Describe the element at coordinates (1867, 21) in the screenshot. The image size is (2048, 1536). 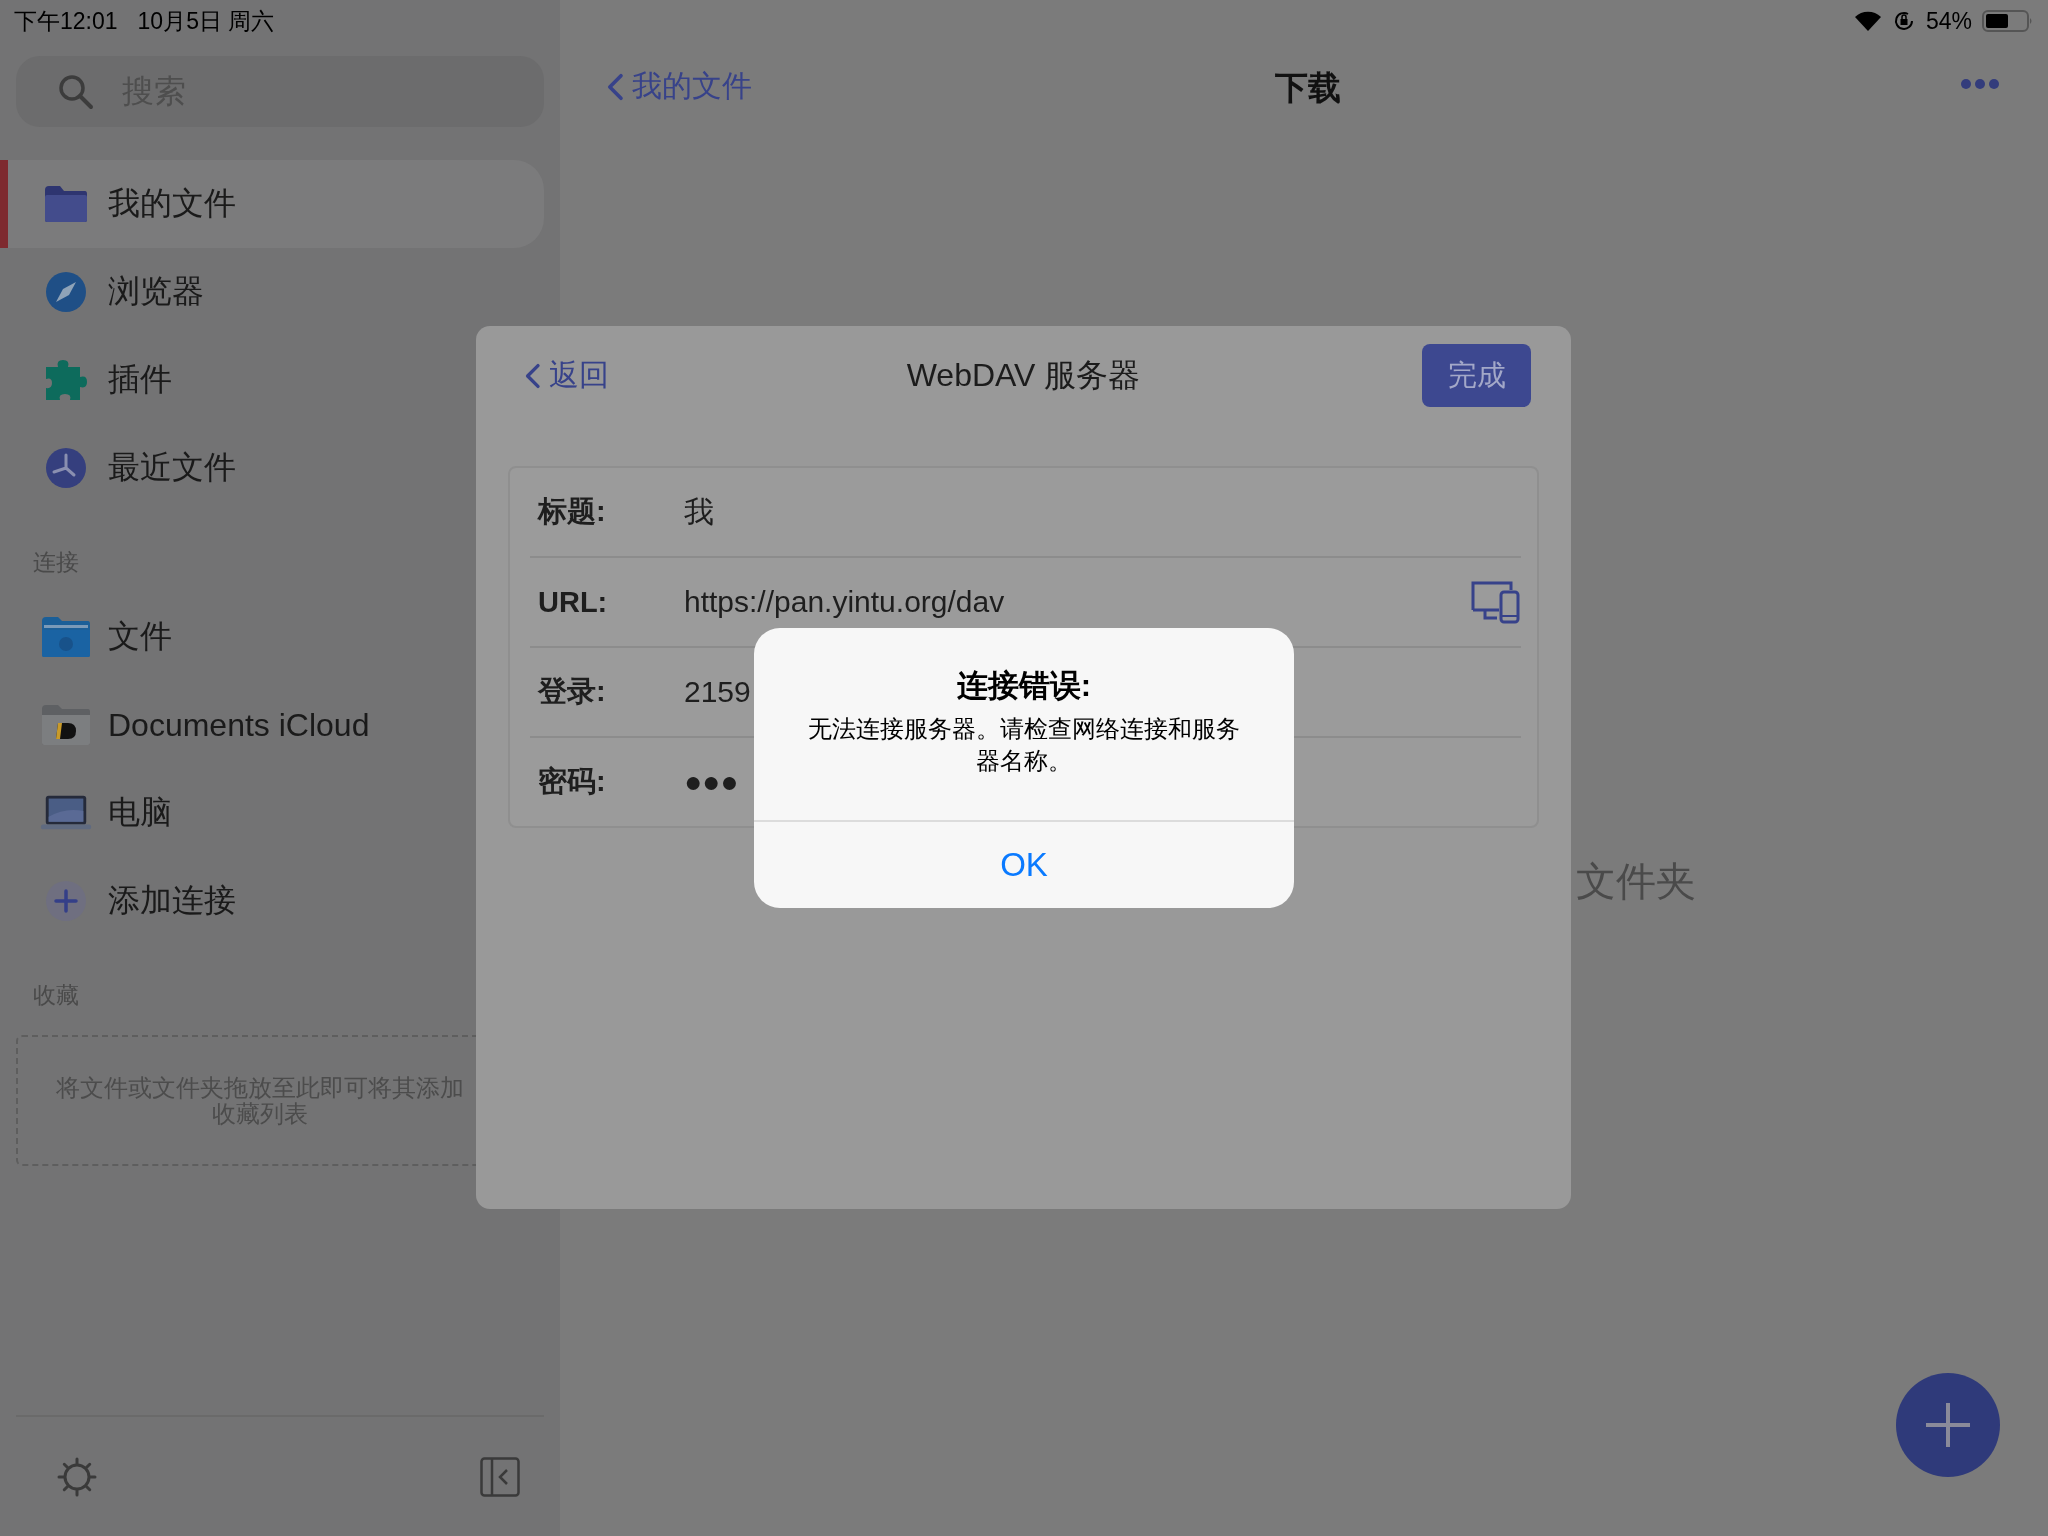
I see `wifi-icon` at that location.